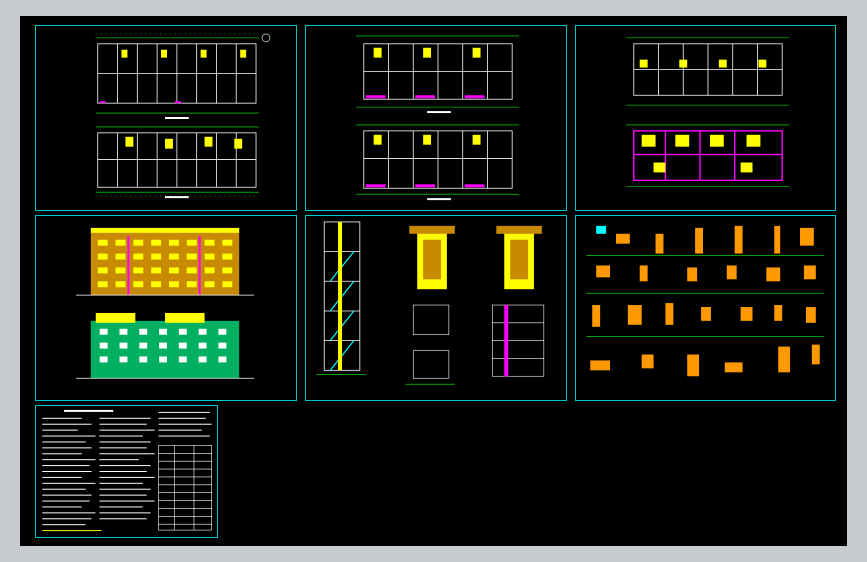 Image resolution: width=867 pixels, height=562 pixels. What do you see at coordinates (266, 38) in the screenshot?
I see `north-arrow-icon` at bounding box center [266, 38].